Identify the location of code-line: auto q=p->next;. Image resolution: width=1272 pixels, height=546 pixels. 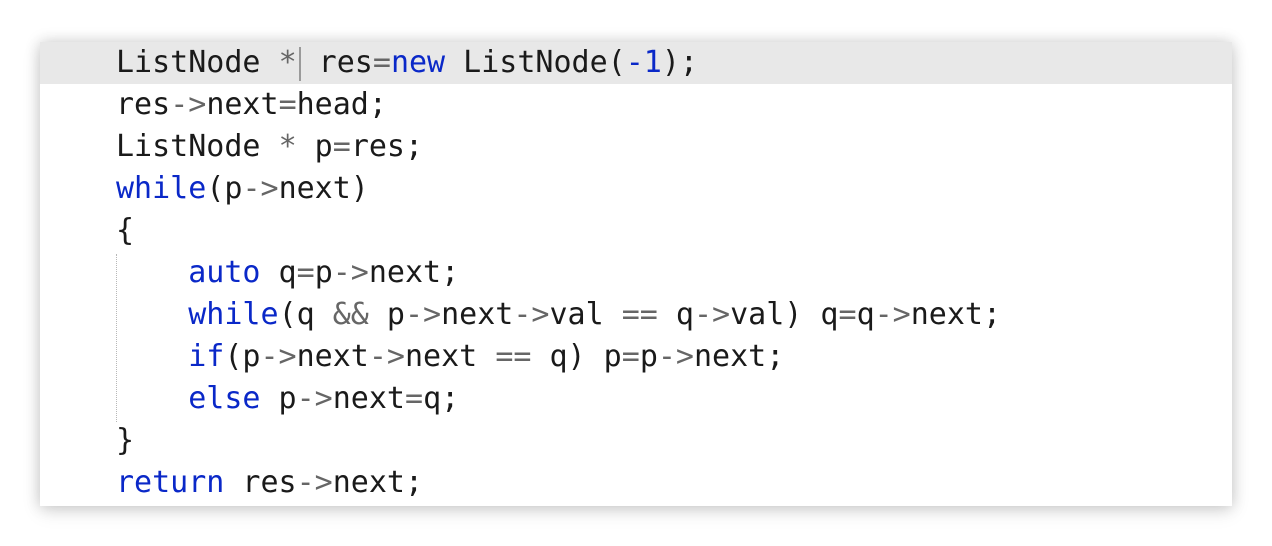
(636, 273).